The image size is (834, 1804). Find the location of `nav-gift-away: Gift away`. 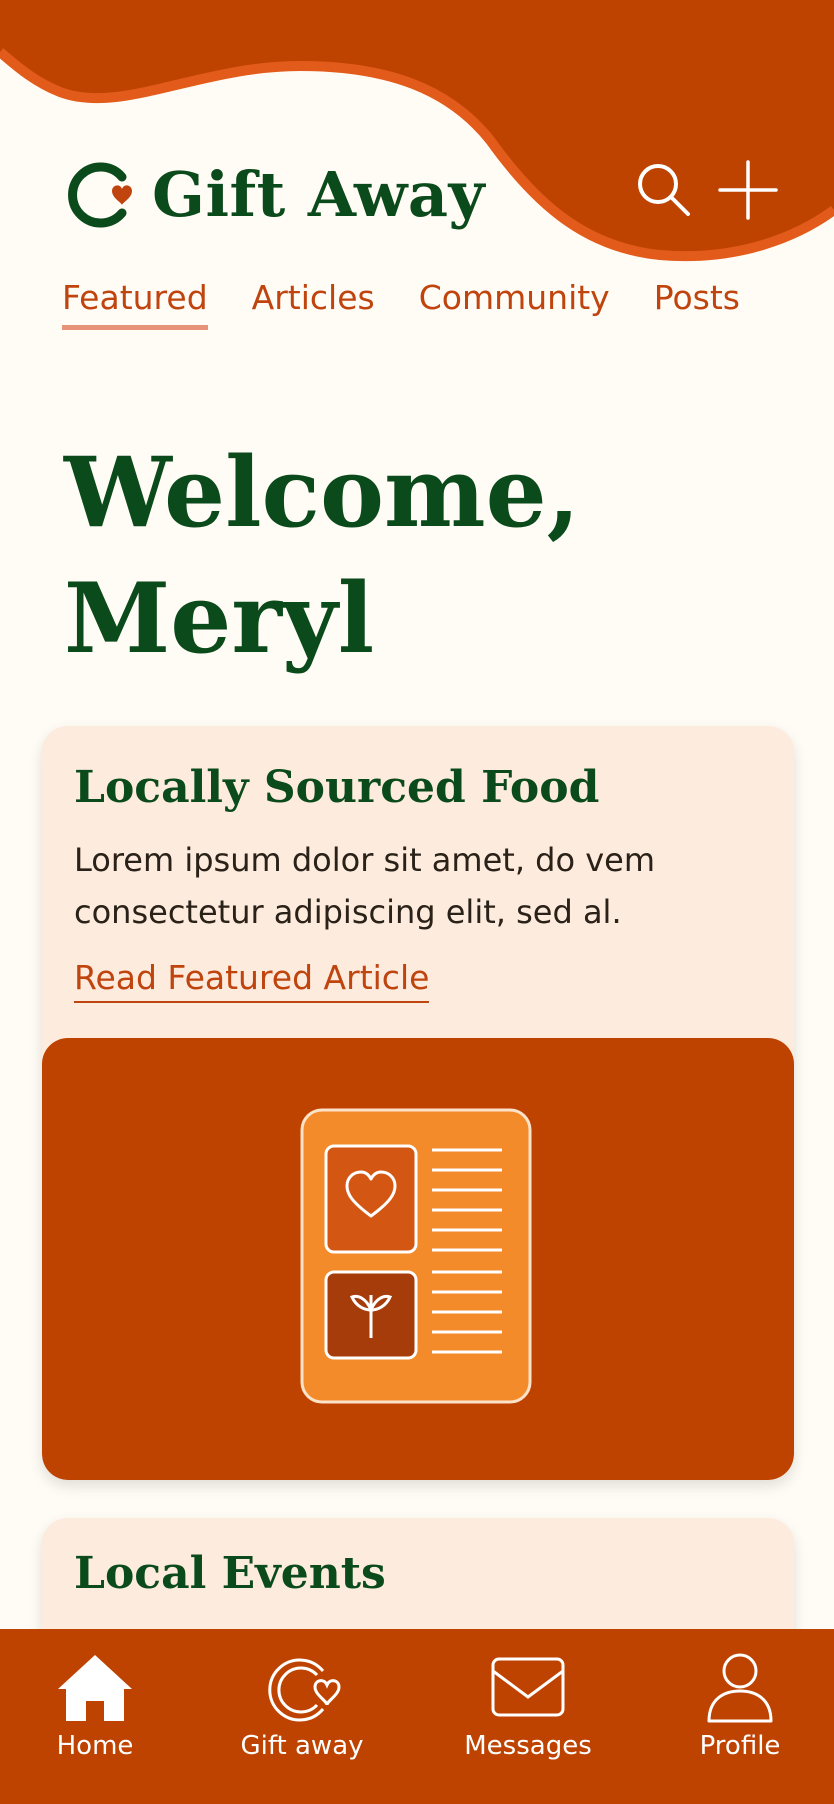

nav-gift-away: Gift away is located at coordinates (302, 1705).